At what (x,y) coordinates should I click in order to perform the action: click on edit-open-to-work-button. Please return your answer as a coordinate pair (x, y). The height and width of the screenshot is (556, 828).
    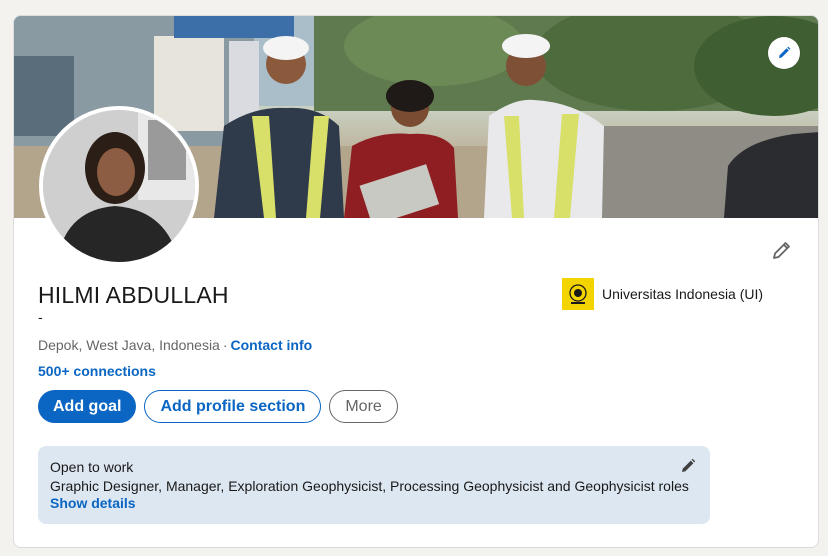
    Looking at the image, I should click on (689, 467).